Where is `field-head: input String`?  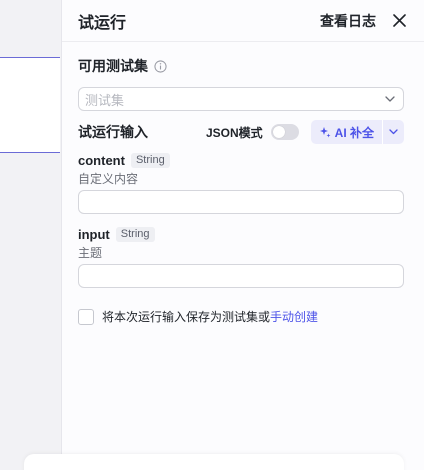
field-head: input String is located at coordinates (241, 234).